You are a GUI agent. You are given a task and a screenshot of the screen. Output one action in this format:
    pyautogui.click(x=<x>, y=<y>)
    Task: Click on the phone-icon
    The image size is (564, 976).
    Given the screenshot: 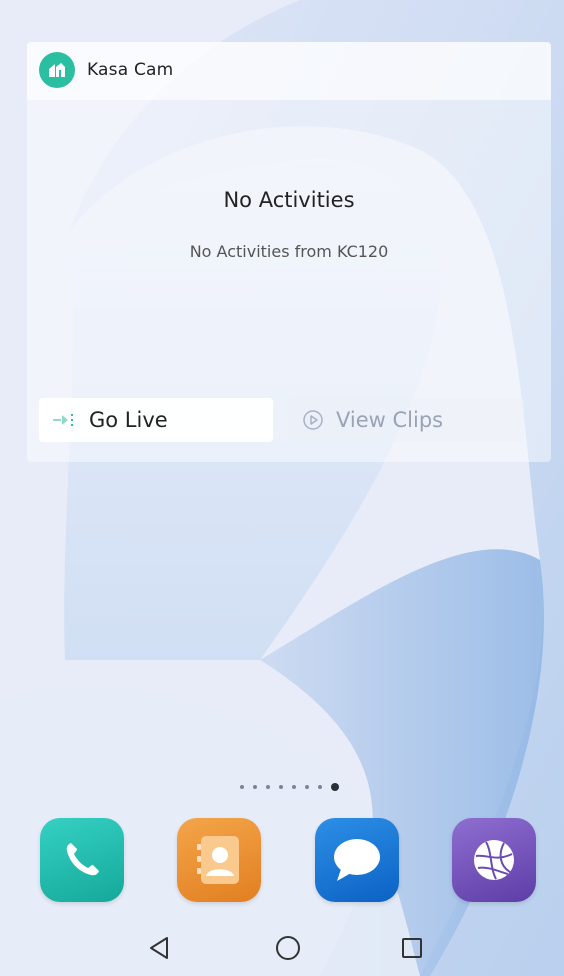 What is the action you would take?
    pyautogui.click(x=82, y=859)
    